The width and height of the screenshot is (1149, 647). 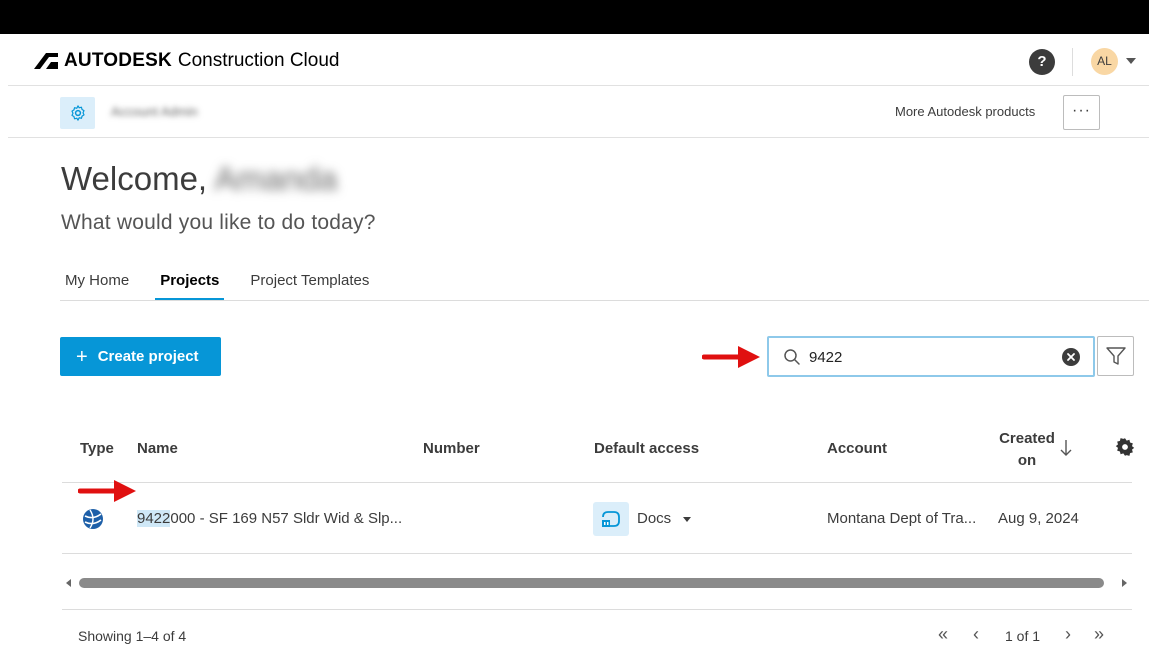 What do you see at coordinates (276, 178) in the screenshot?
I see `welcome-user-name: Amanda` at bounding box center [276, 178].